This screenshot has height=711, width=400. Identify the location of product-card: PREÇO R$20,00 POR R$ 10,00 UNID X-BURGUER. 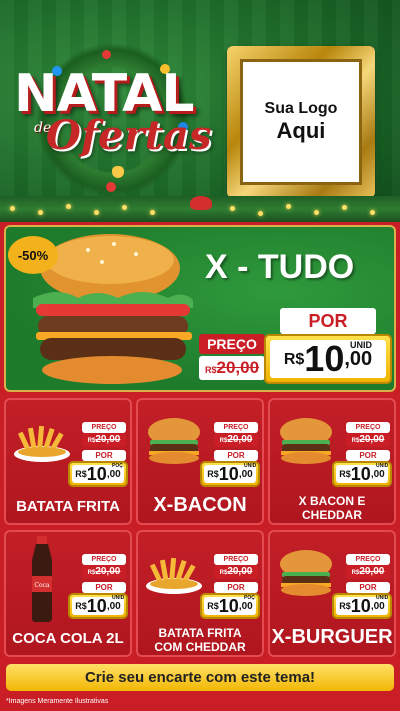
(332, 593).